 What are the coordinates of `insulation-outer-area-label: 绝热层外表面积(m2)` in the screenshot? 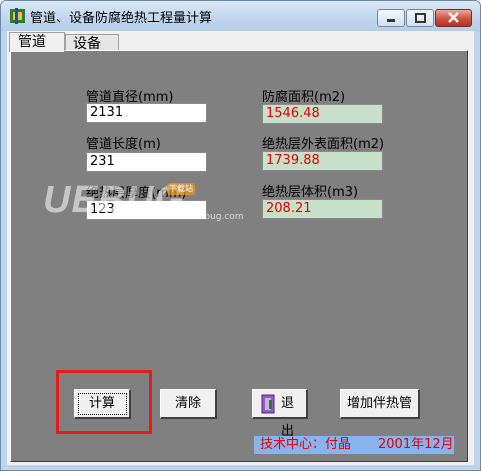 It's located at (323, 144).